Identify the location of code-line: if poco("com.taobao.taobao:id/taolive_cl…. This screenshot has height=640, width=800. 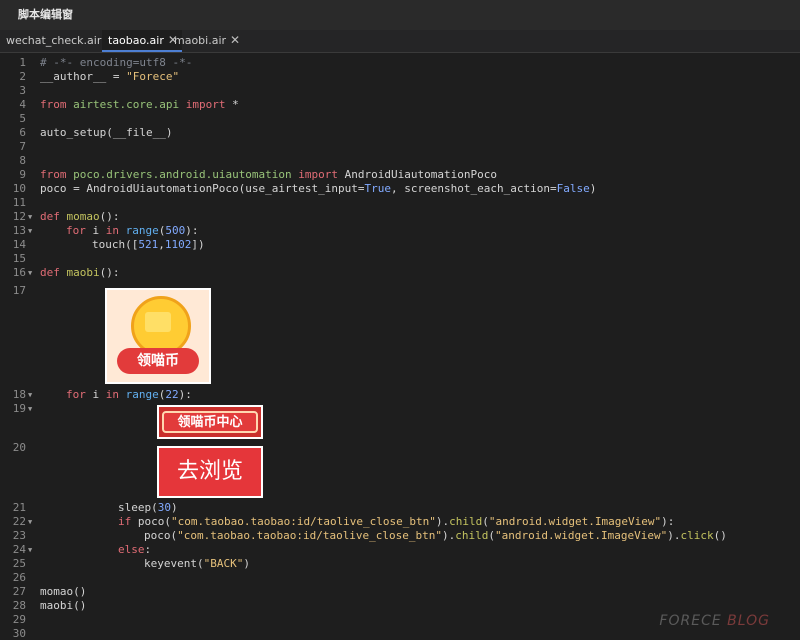
(396, 521).